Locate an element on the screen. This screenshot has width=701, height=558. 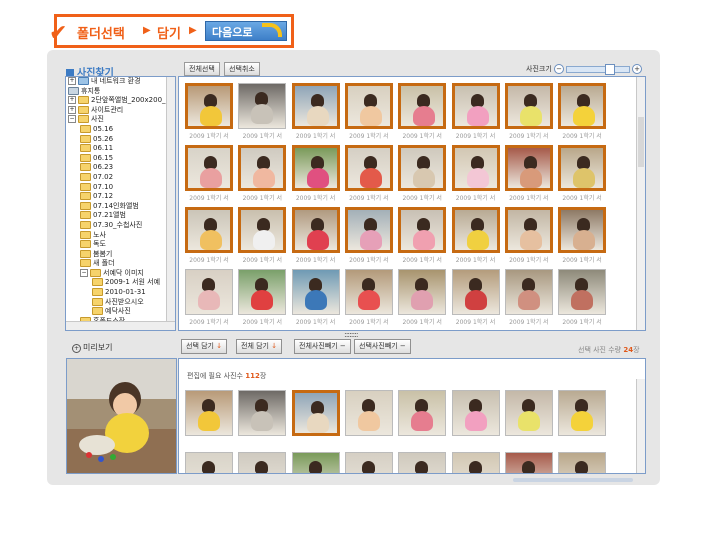
photo-subject-body is located at coordinates (475, 421).